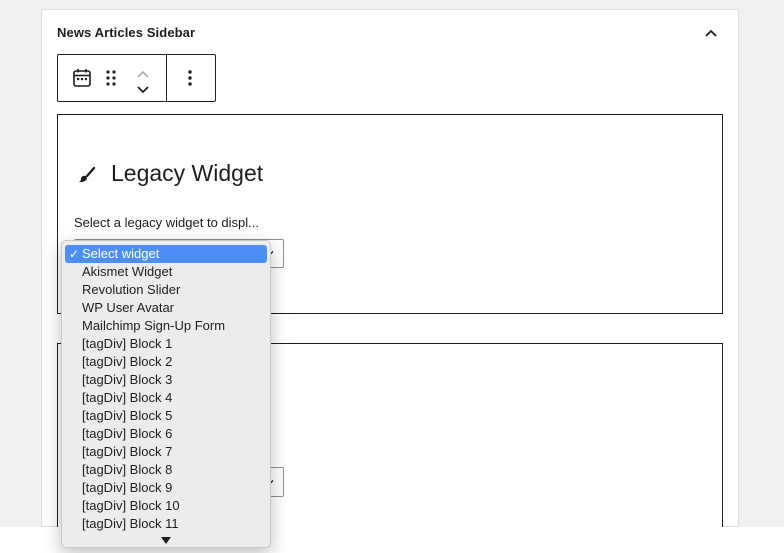  I want to click on dropdown-scroll-down, so click(166, 538).